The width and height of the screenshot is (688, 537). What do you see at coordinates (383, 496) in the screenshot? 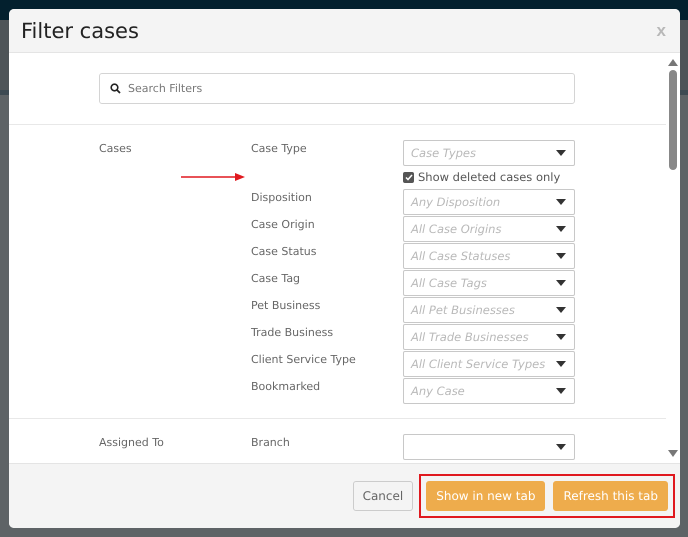
I see `cancel-button: Cancel` at bounding box center [383, 496].